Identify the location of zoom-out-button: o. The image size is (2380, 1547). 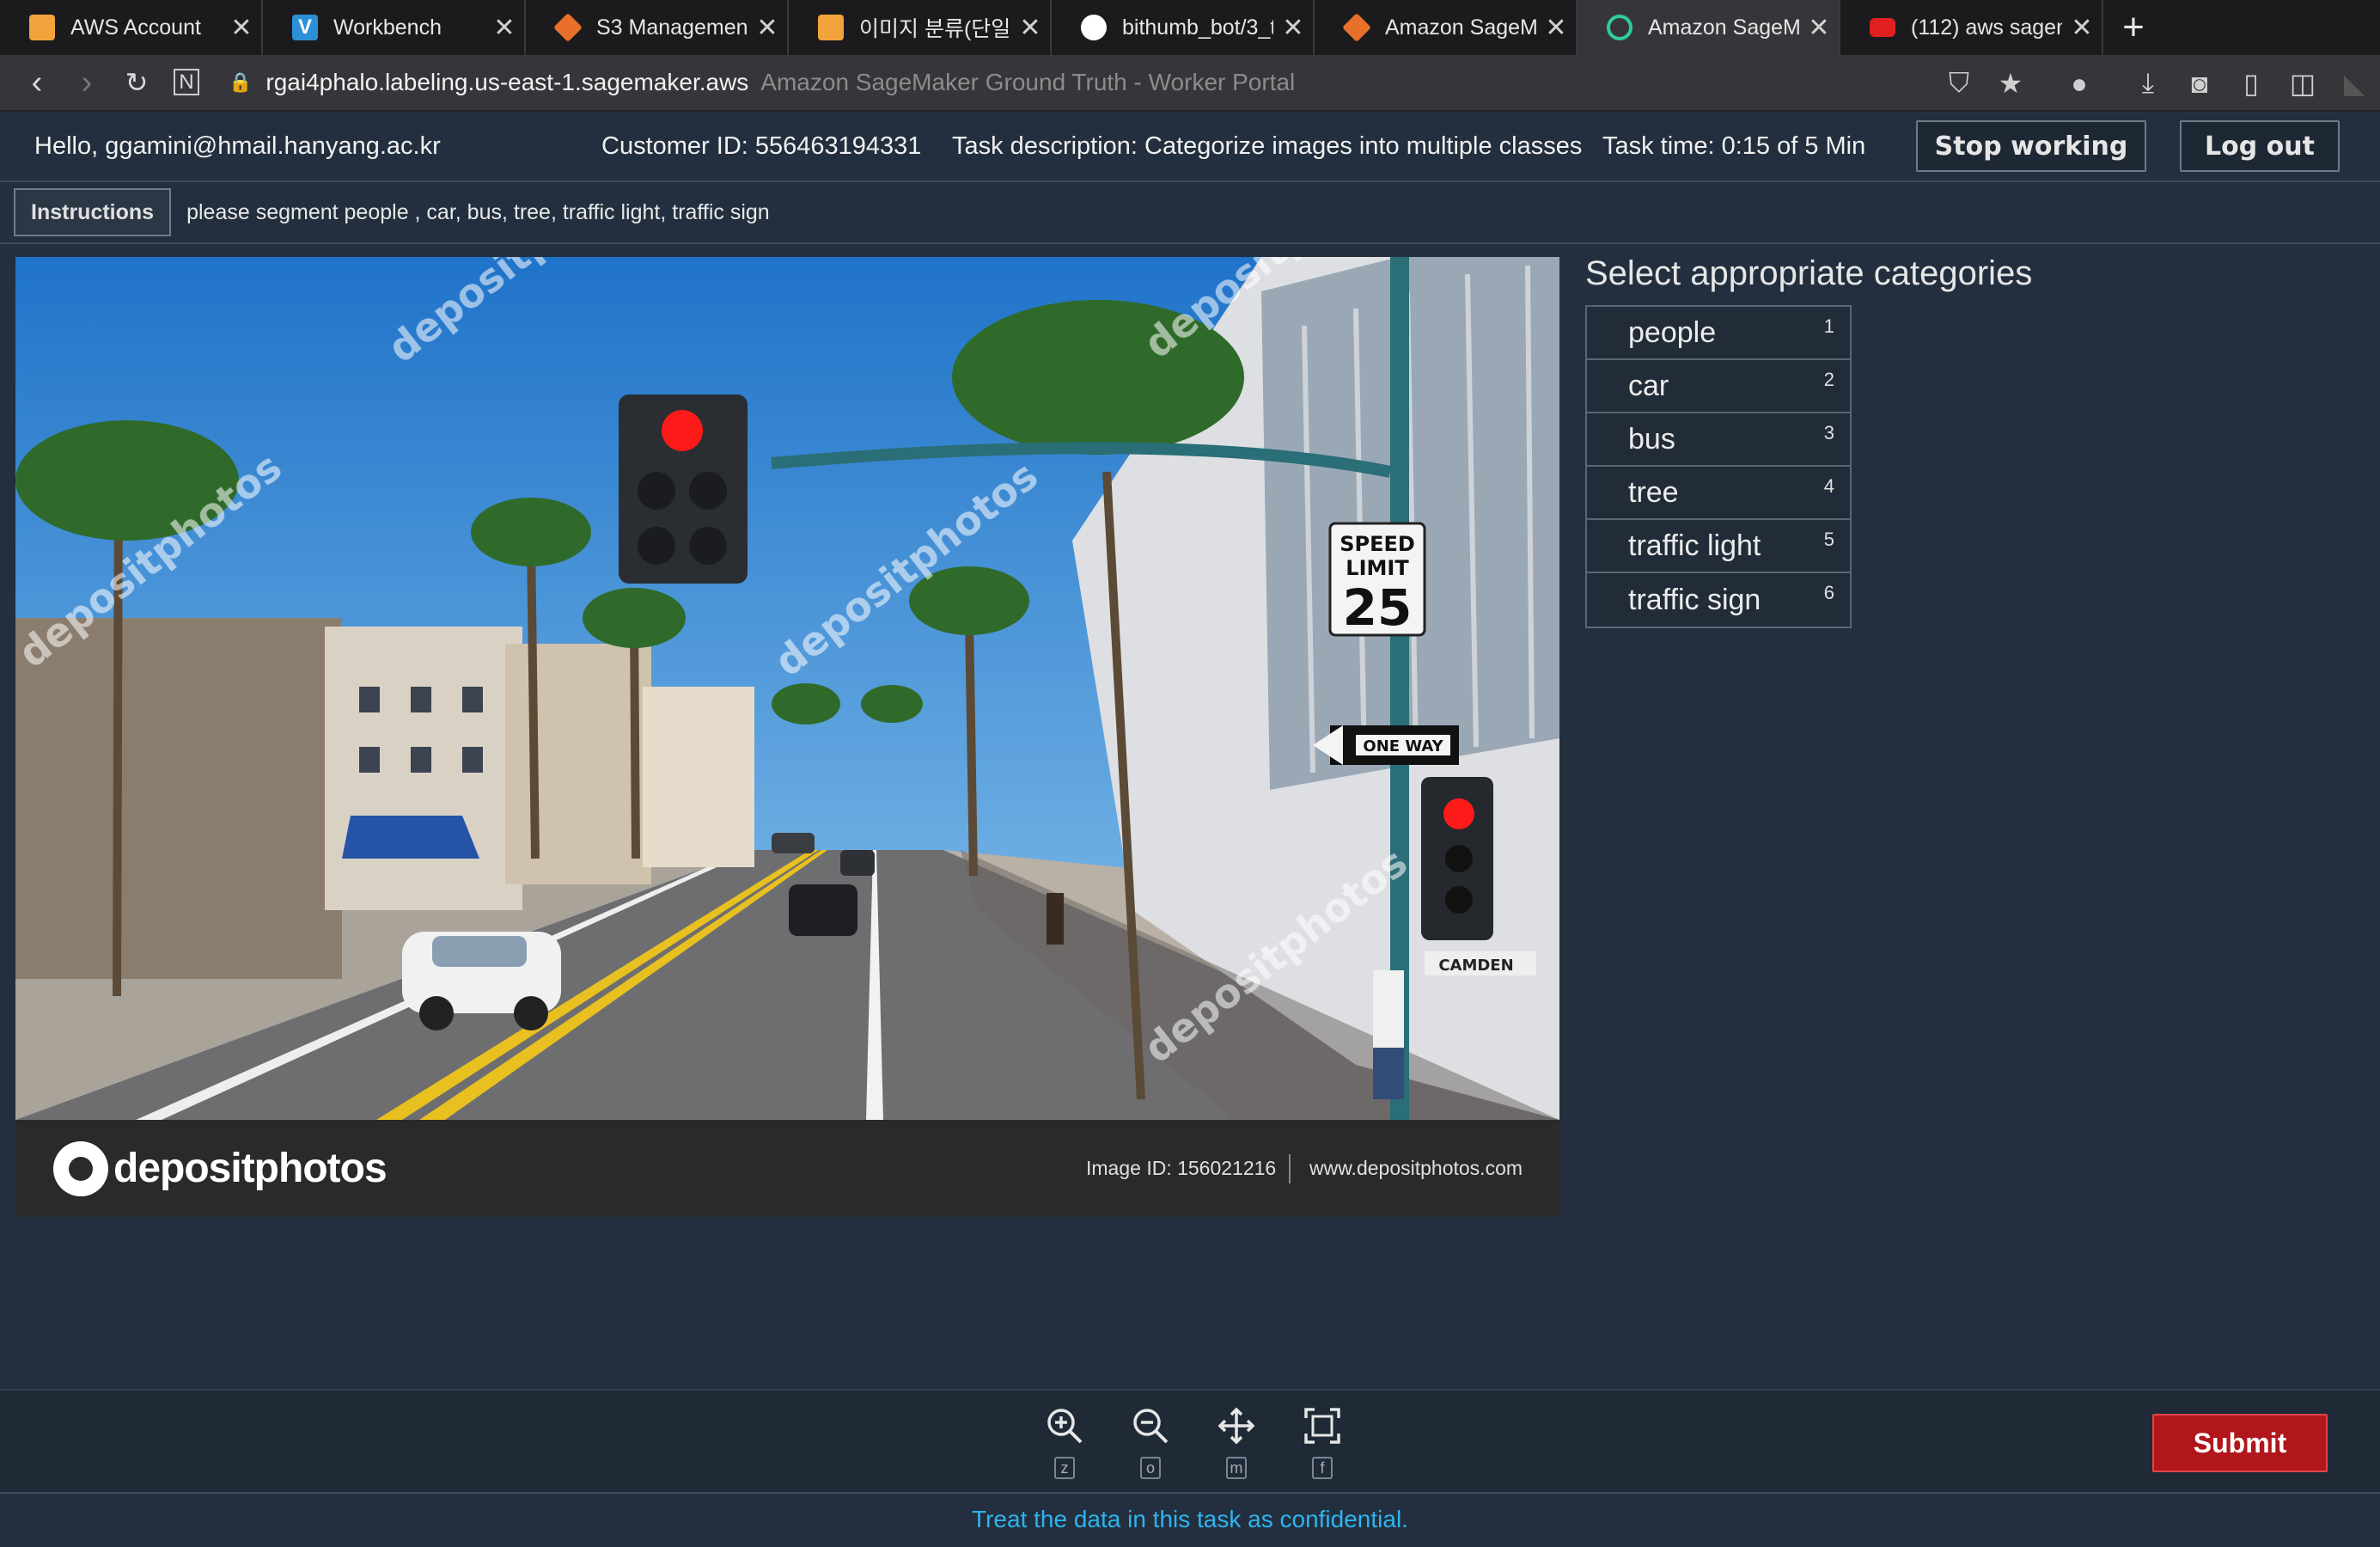
(1151, 1443).